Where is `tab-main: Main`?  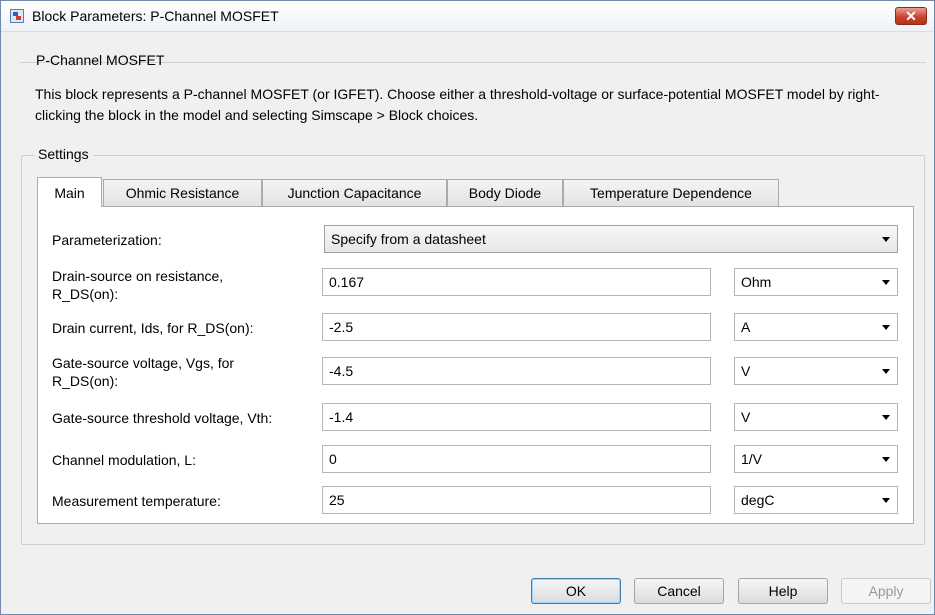 tab-main: Main is located at coordinates (69, 192).